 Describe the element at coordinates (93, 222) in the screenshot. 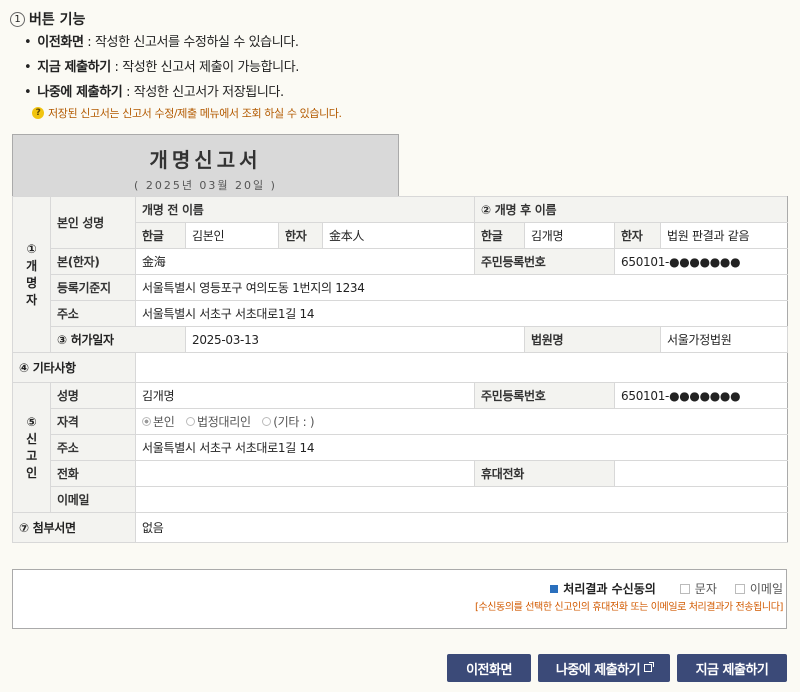

I see `self-name-label: 본인 성명` at that location.